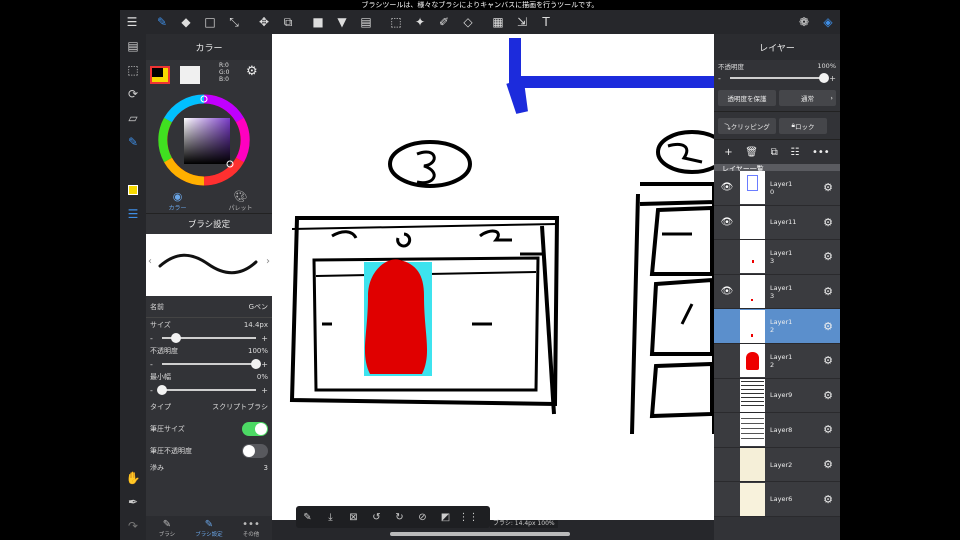 The height and width of the screenshot is (540, 960). What do you see at coordinates (396, 22) in the screenshot?
I see `select-icon: ⬚` at bounding box center [396, 22].